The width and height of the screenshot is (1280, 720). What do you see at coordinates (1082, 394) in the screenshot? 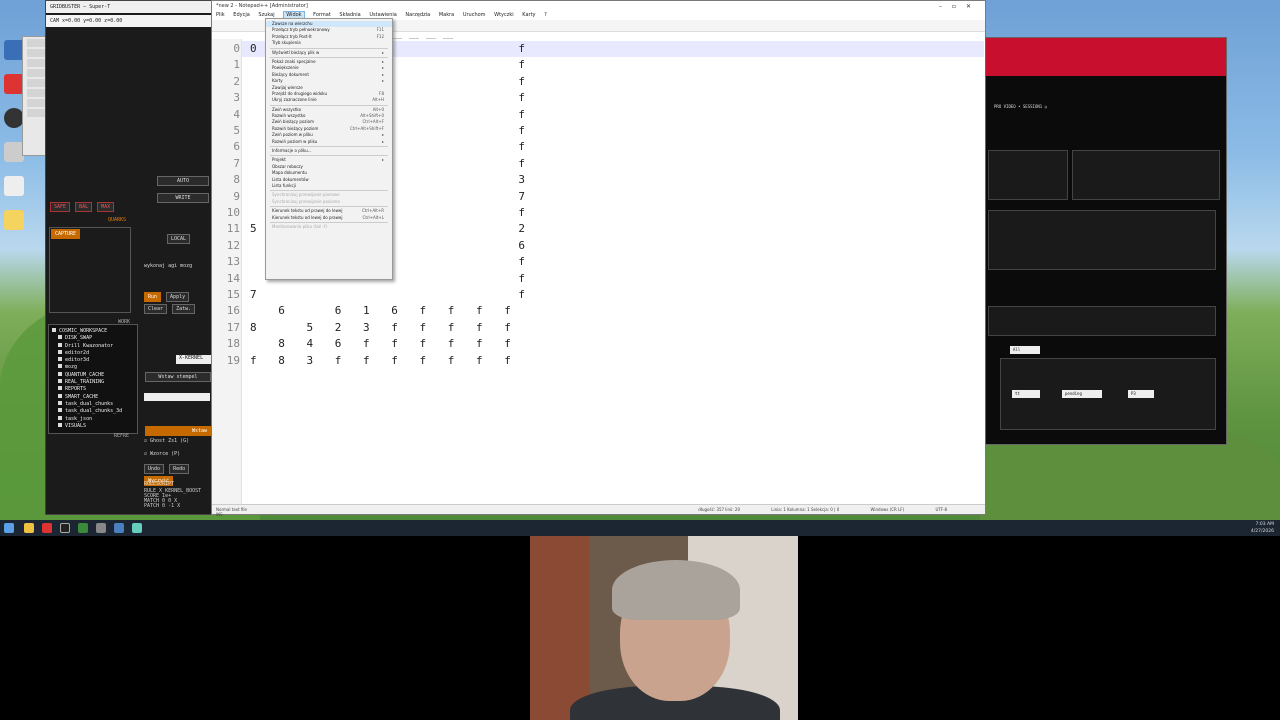
I see `status-select: pending` at bounding box center [1082, 394].